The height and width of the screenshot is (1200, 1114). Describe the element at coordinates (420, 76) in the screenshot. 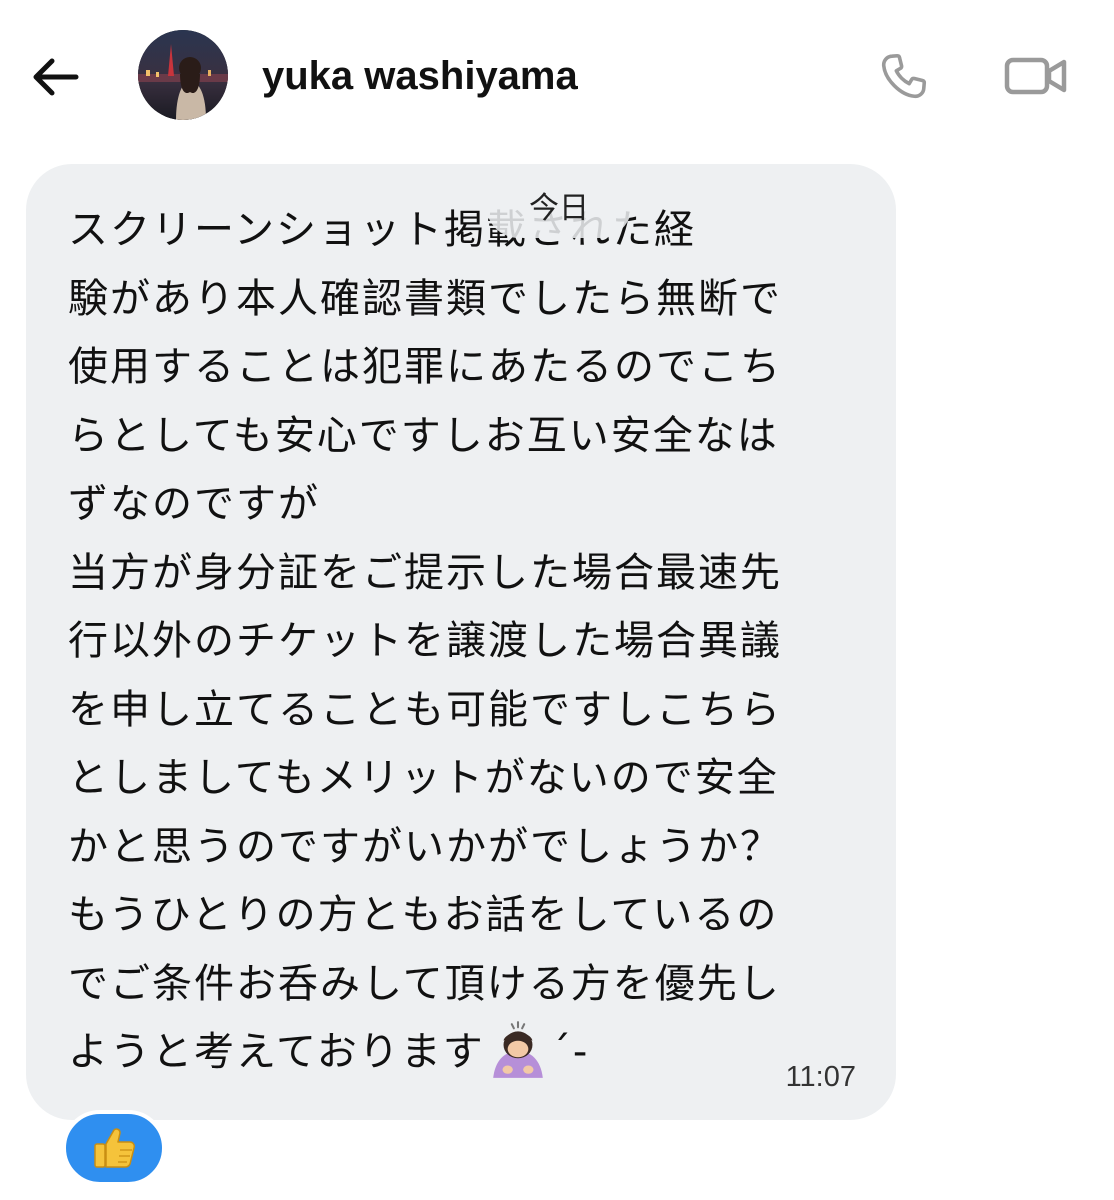

I see `contact-name: yuka washiyama` at that location.